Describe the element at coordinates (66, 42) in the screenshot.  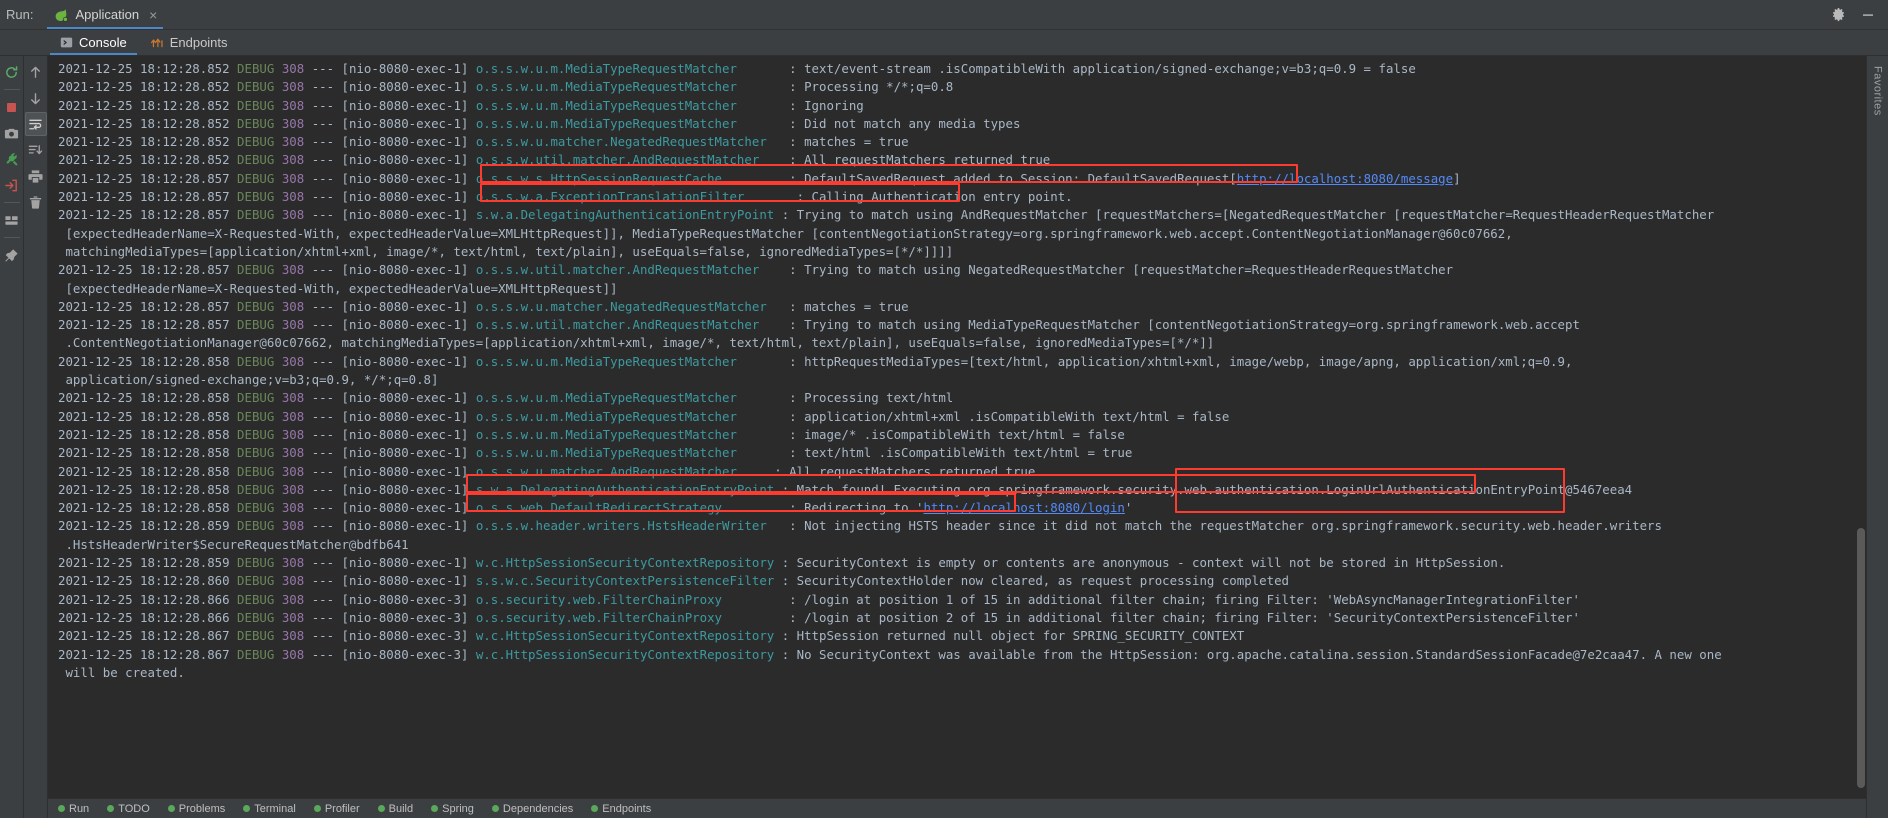
I see `console-icon` at that location.